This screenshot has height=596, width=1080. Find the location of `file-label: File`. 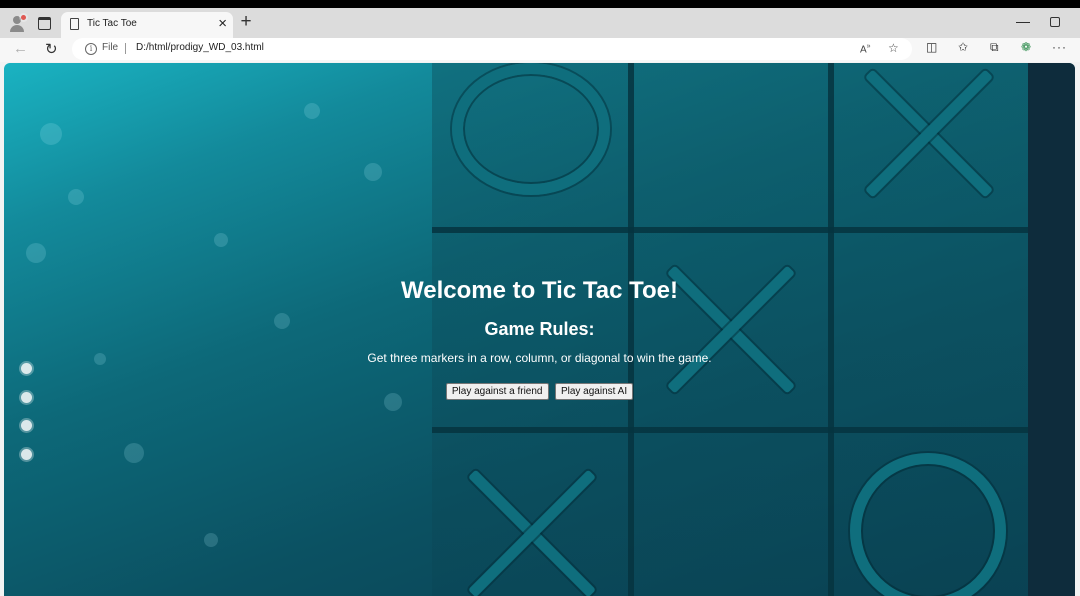

file-label: File is located at coordinates (110, 47).